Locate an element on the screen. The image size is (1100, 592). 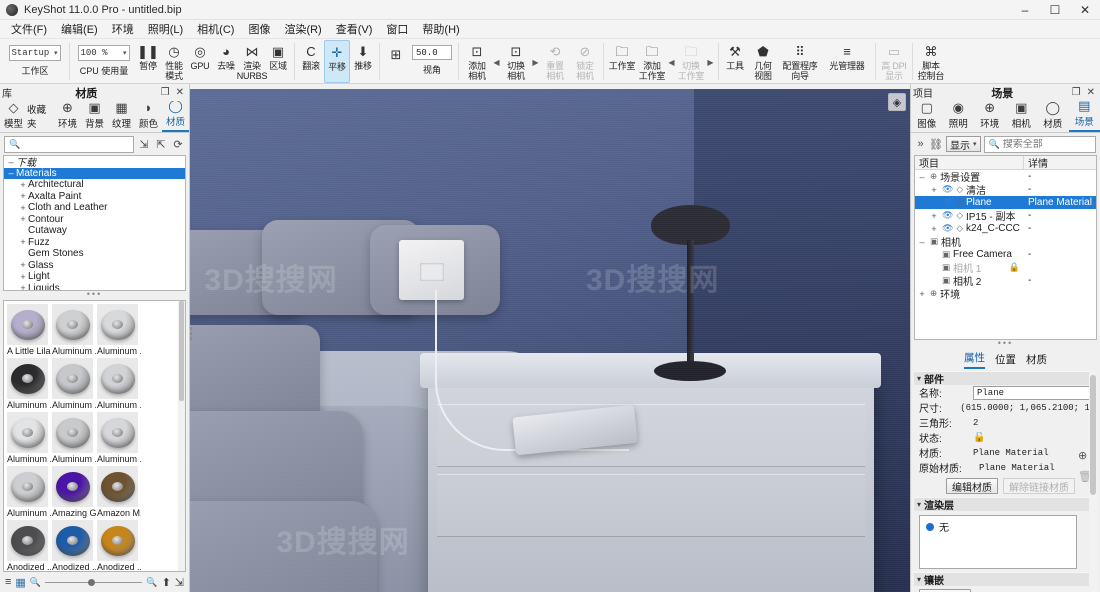
tab-environment: ⊕ 环境 is located at coordinates (990, 116).